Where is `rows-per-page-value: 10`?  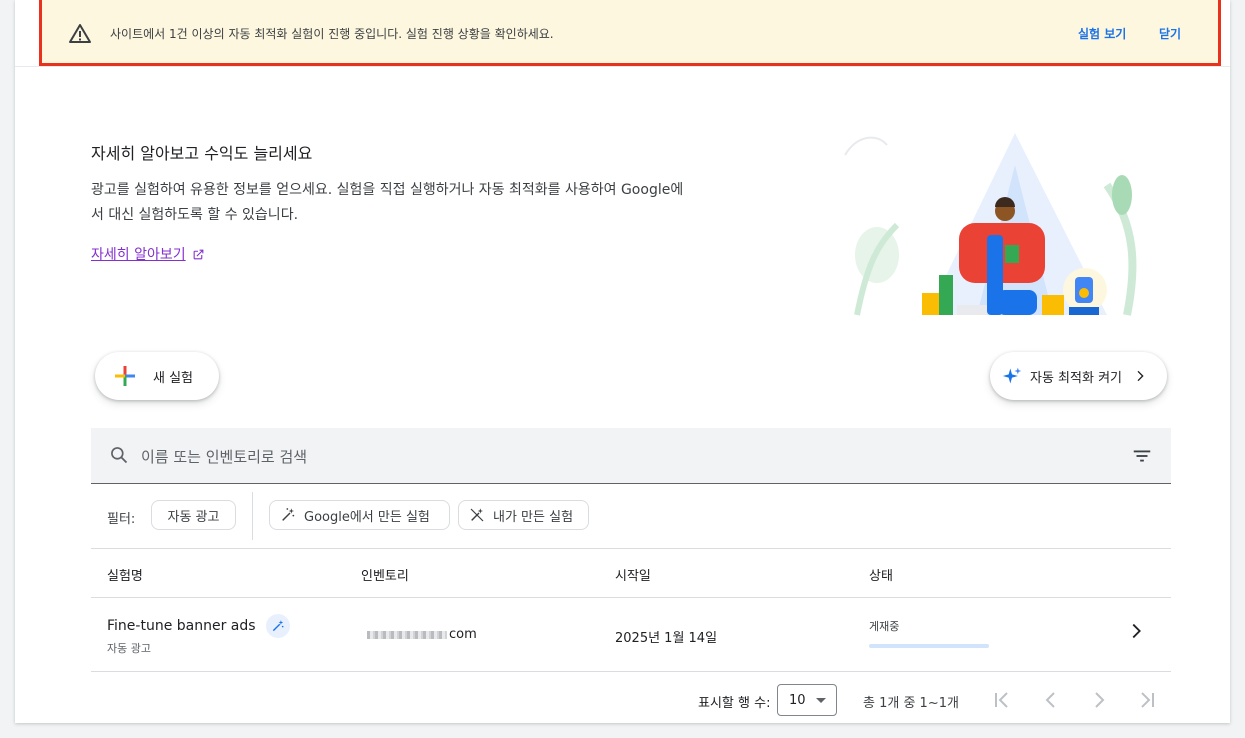
rows-per-page-value: 10 is located at coordinates (797, 700).